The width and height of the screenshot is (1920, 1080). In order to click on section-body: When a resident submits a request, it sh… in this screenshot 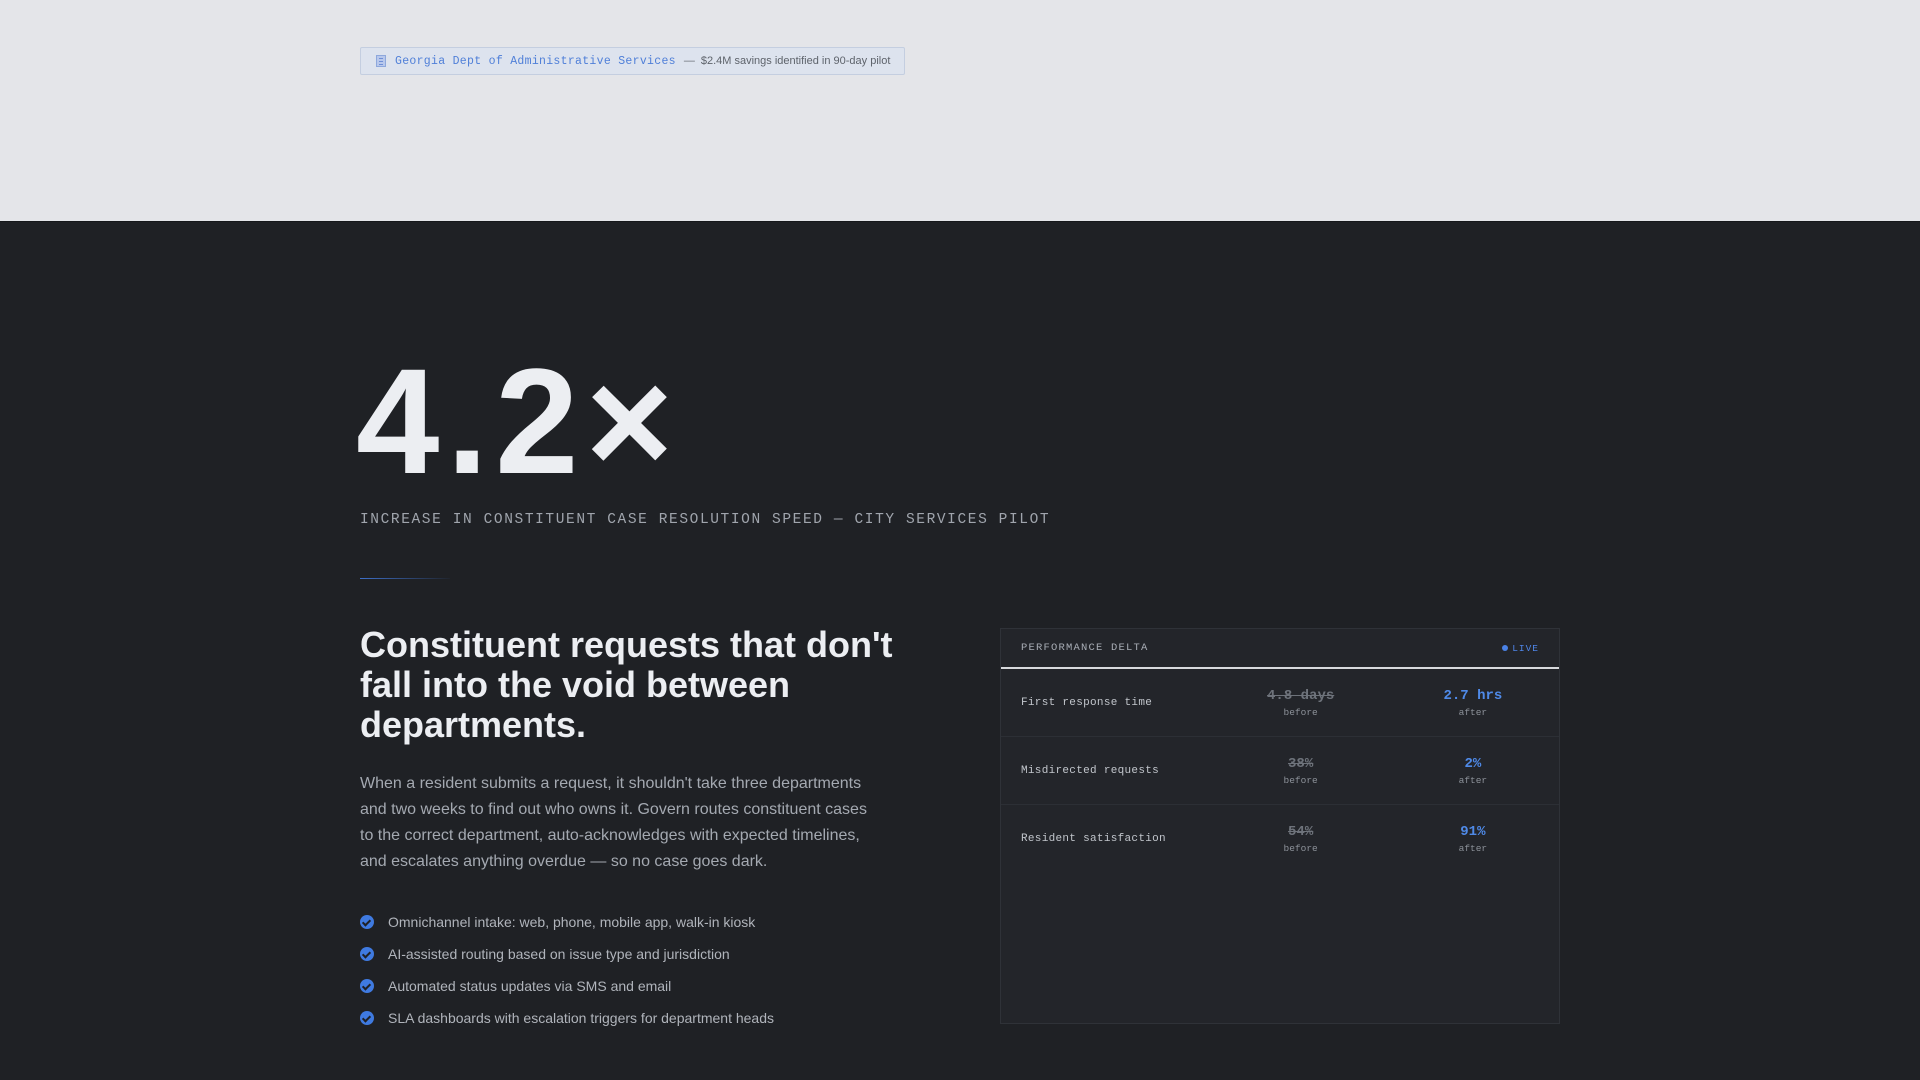, I will do `click(613, 822)`.